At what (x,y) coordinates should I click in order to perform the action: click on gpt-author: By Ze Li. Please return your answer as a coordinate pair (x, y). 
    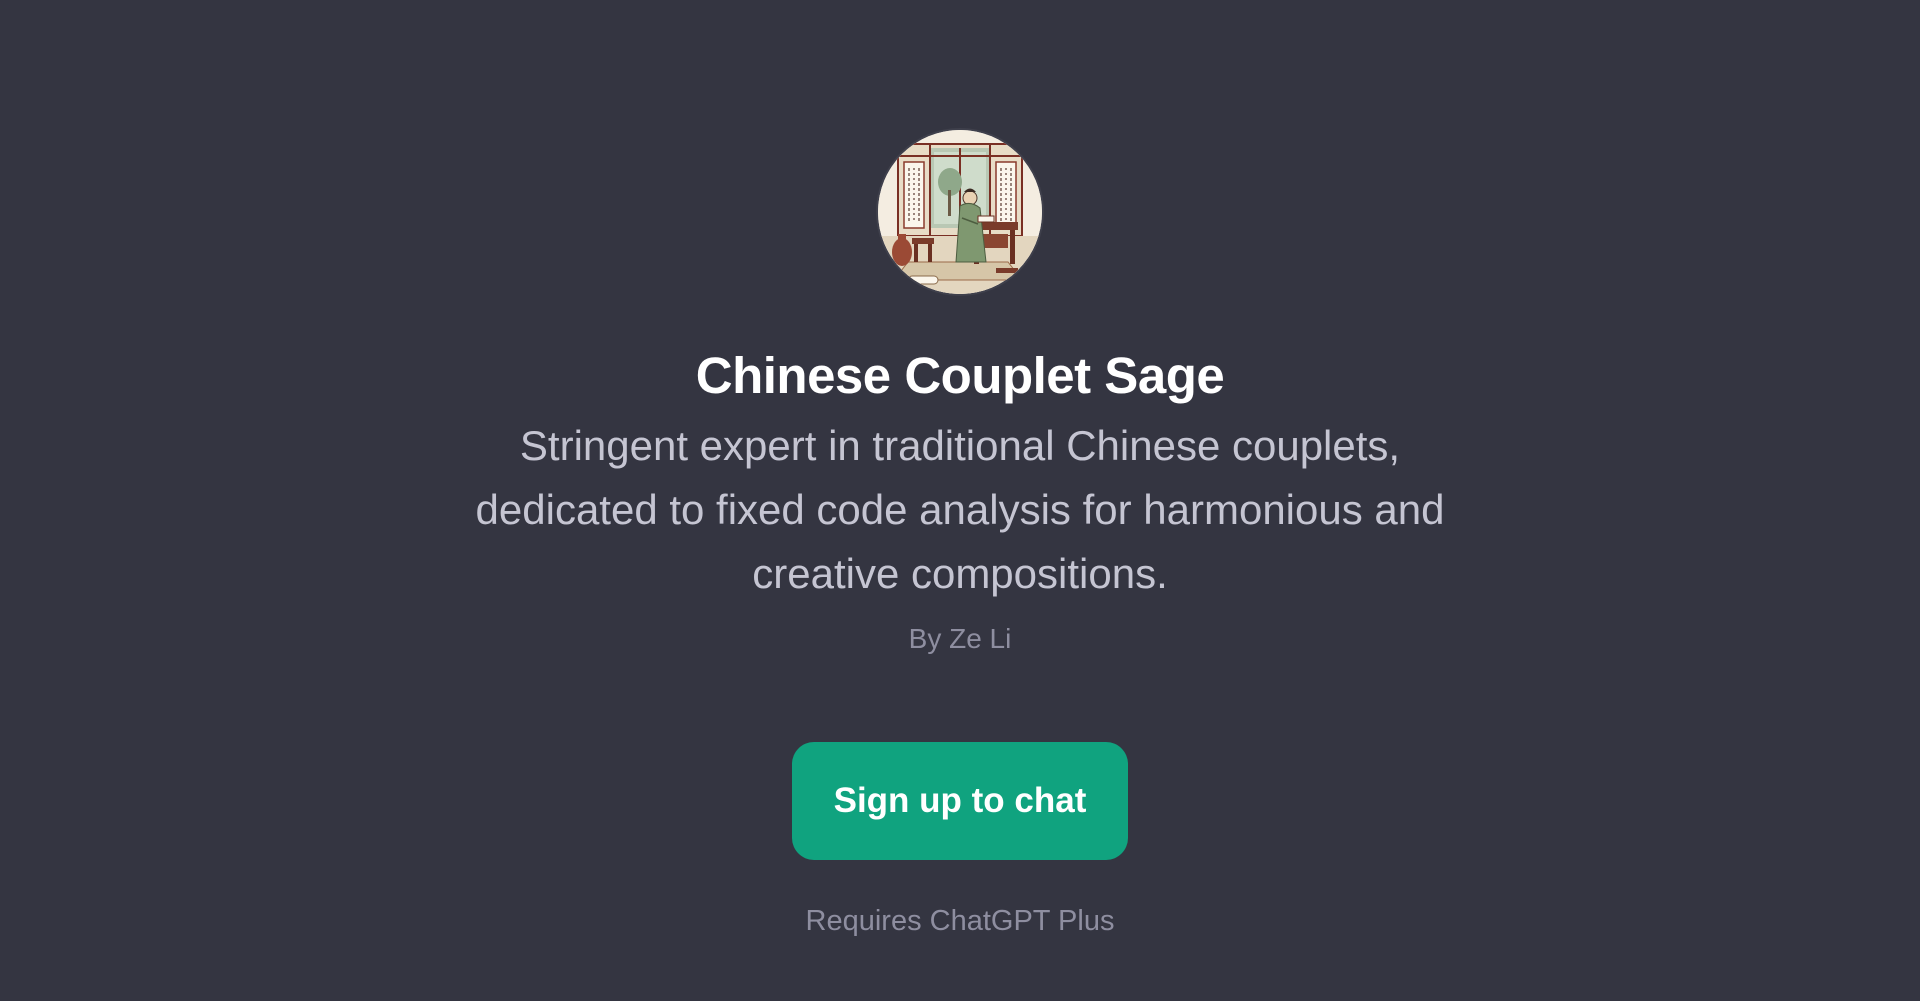
    Looking at the image, I should click on (960, 638).